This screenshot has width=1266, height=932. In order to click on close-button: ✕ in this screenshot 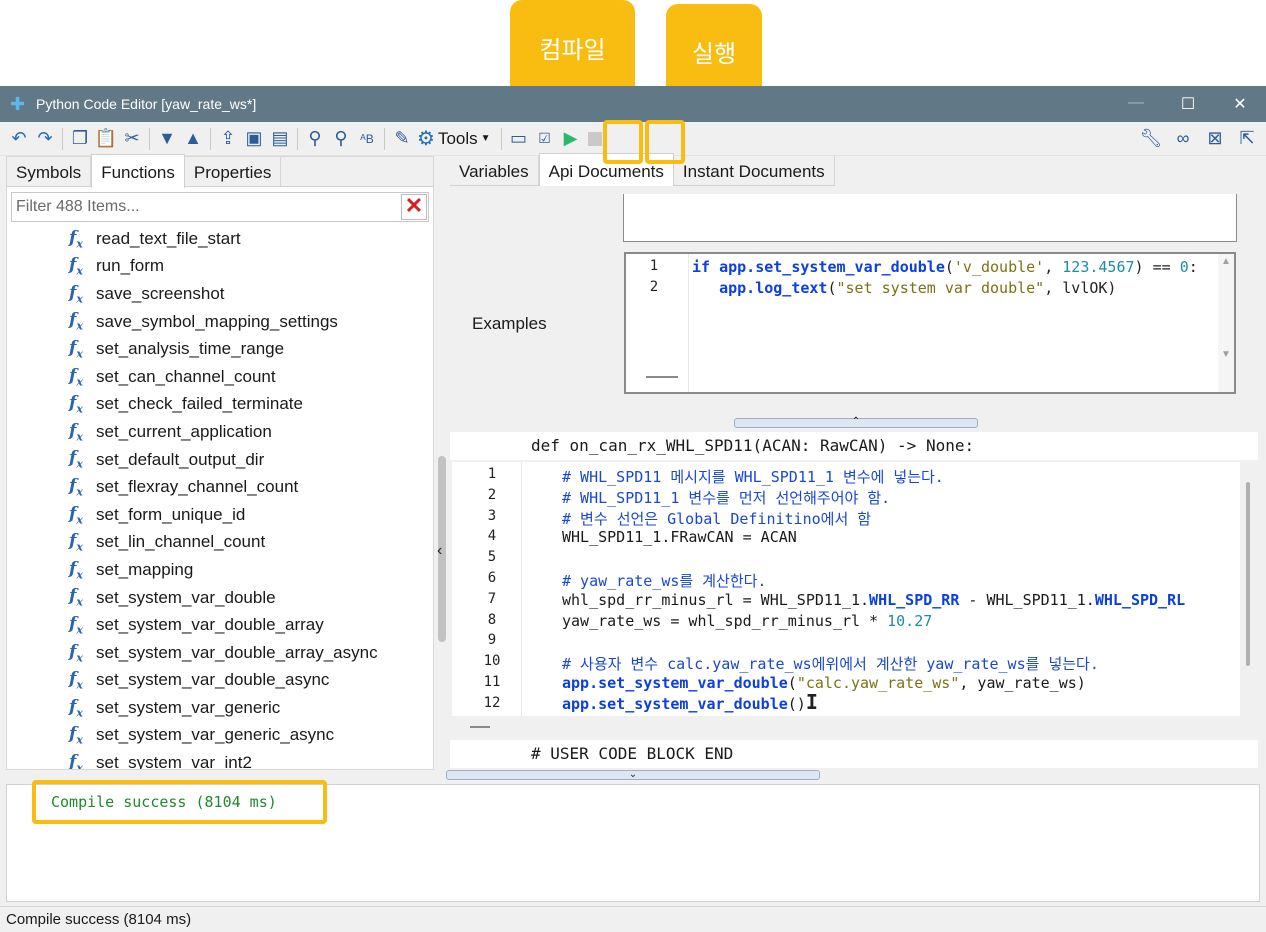, I will do `click(1240, 104)`.